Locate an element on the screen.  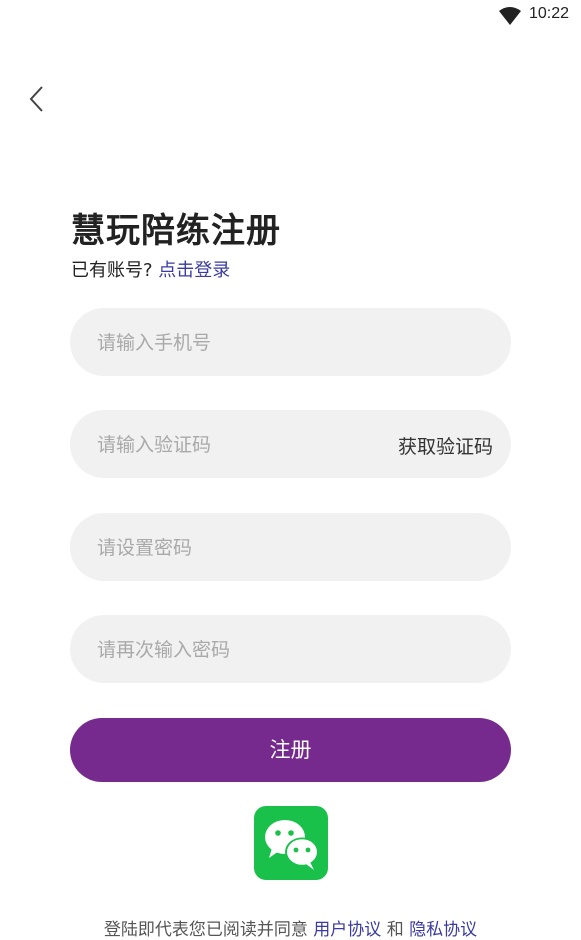
password-confirm-input is located at coordinates (242, 650).